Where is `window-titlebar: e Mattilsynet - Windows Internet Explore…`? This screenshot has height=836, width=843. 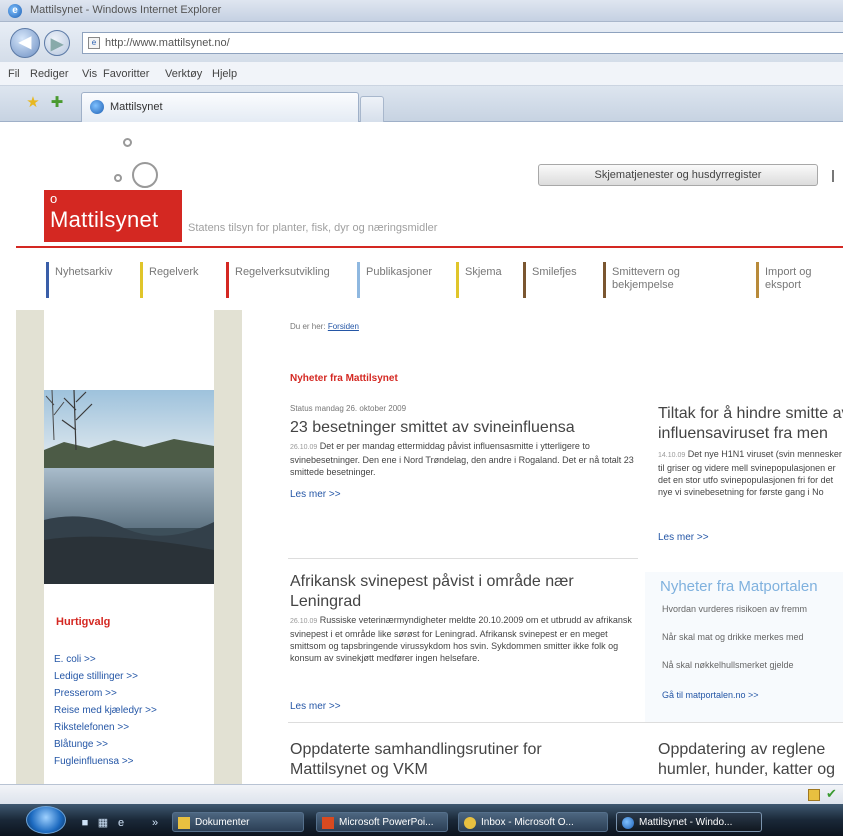 window-titlebar: e Mattilsynet - Windows Internet Explore… is located at coordinates (421, 11).